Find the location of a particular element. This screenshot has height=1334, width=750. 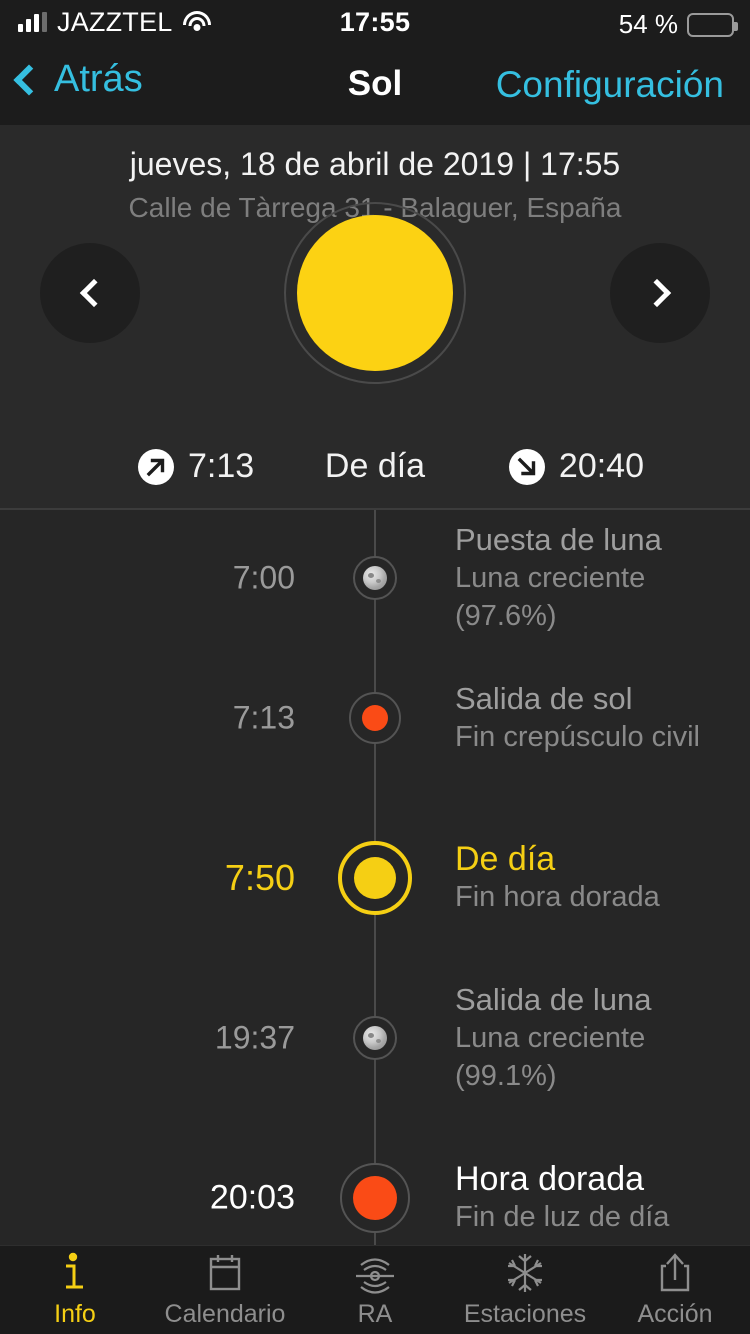

event-text: De día Fin hora dorada is located at coordinates (557, 878).